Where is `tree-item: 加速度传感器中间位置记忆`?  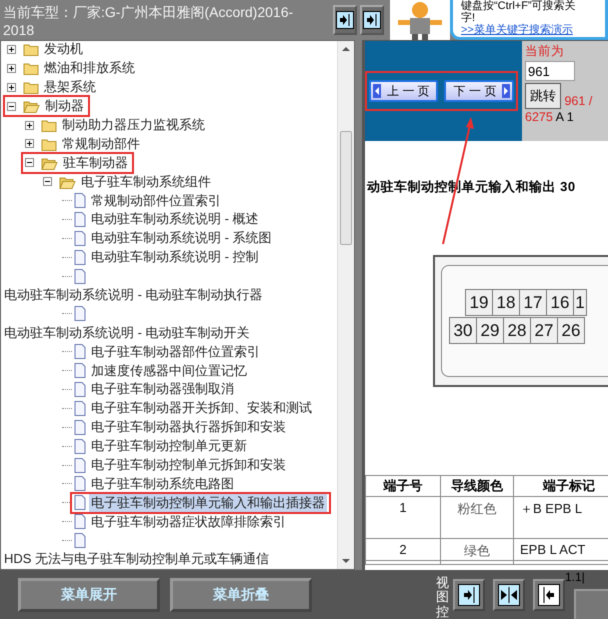
tree-item: 加速度传感器中间位置记忆 is located at coordinates (169, 371).